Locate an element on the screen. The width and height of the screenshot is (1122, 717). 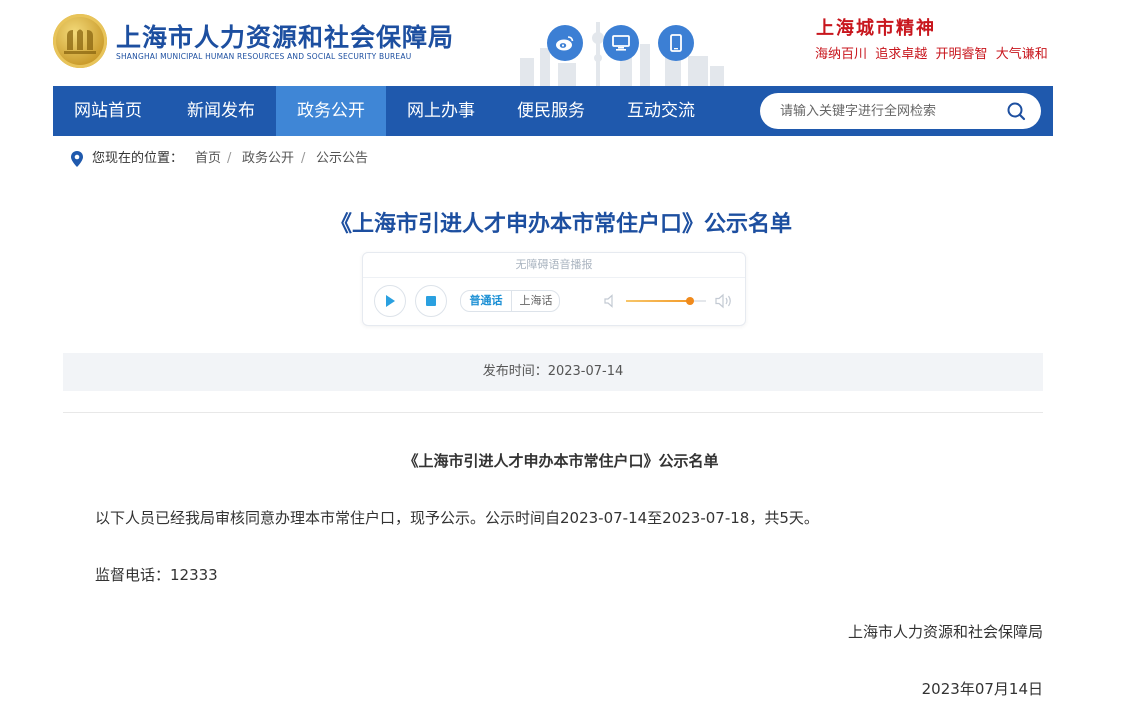
publish-date-label: 发布时间： is located at coordinates (515, 371).